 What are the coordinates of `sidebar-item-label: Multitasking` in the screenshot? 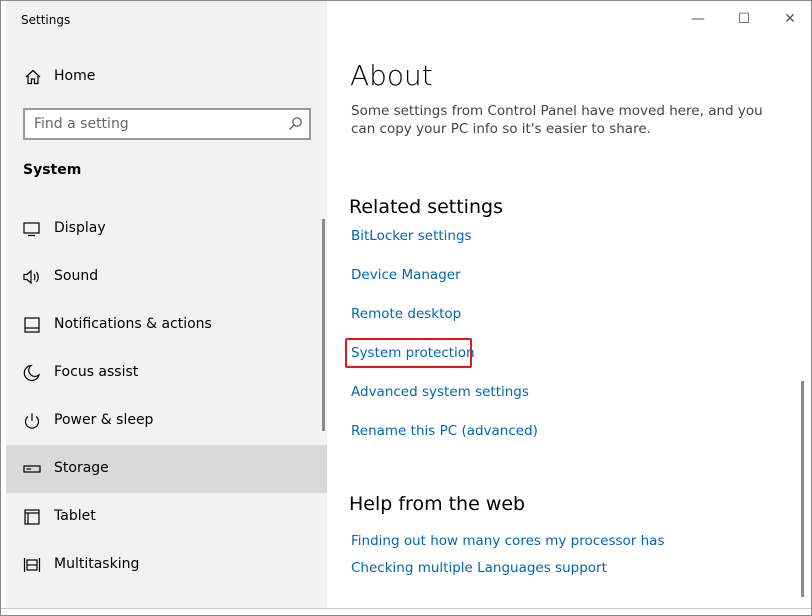 It's located at (97, 564).